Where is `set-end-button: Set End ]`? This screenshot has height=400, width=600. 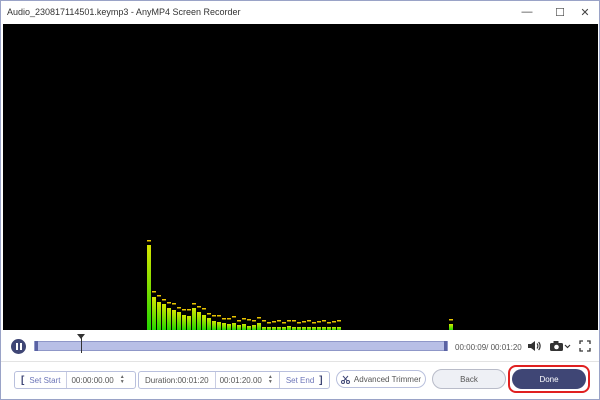 set-end-button: Set End ] is located at coordinates (303, 380).